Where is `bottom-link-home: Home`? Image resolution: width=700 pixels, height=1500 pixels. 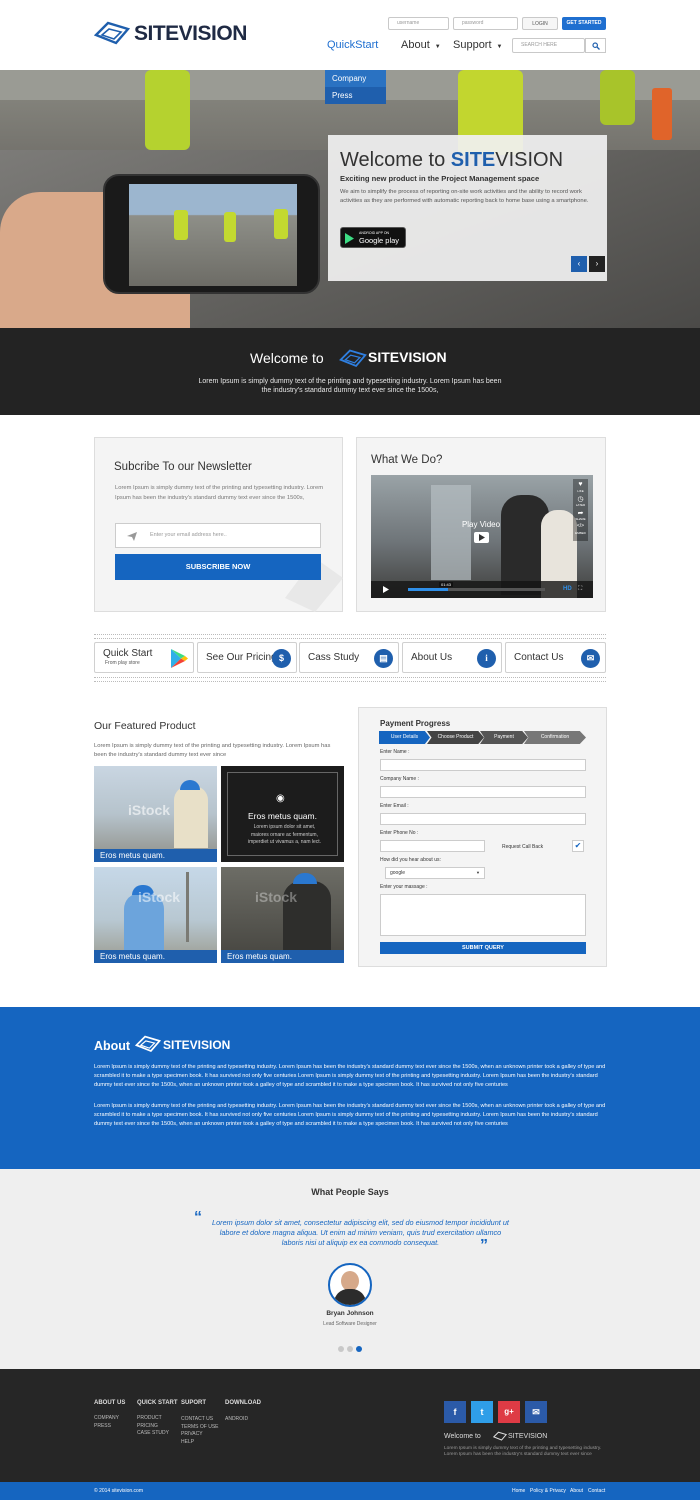
bottom-link-home: Home is located at coordinates (518, 1491).